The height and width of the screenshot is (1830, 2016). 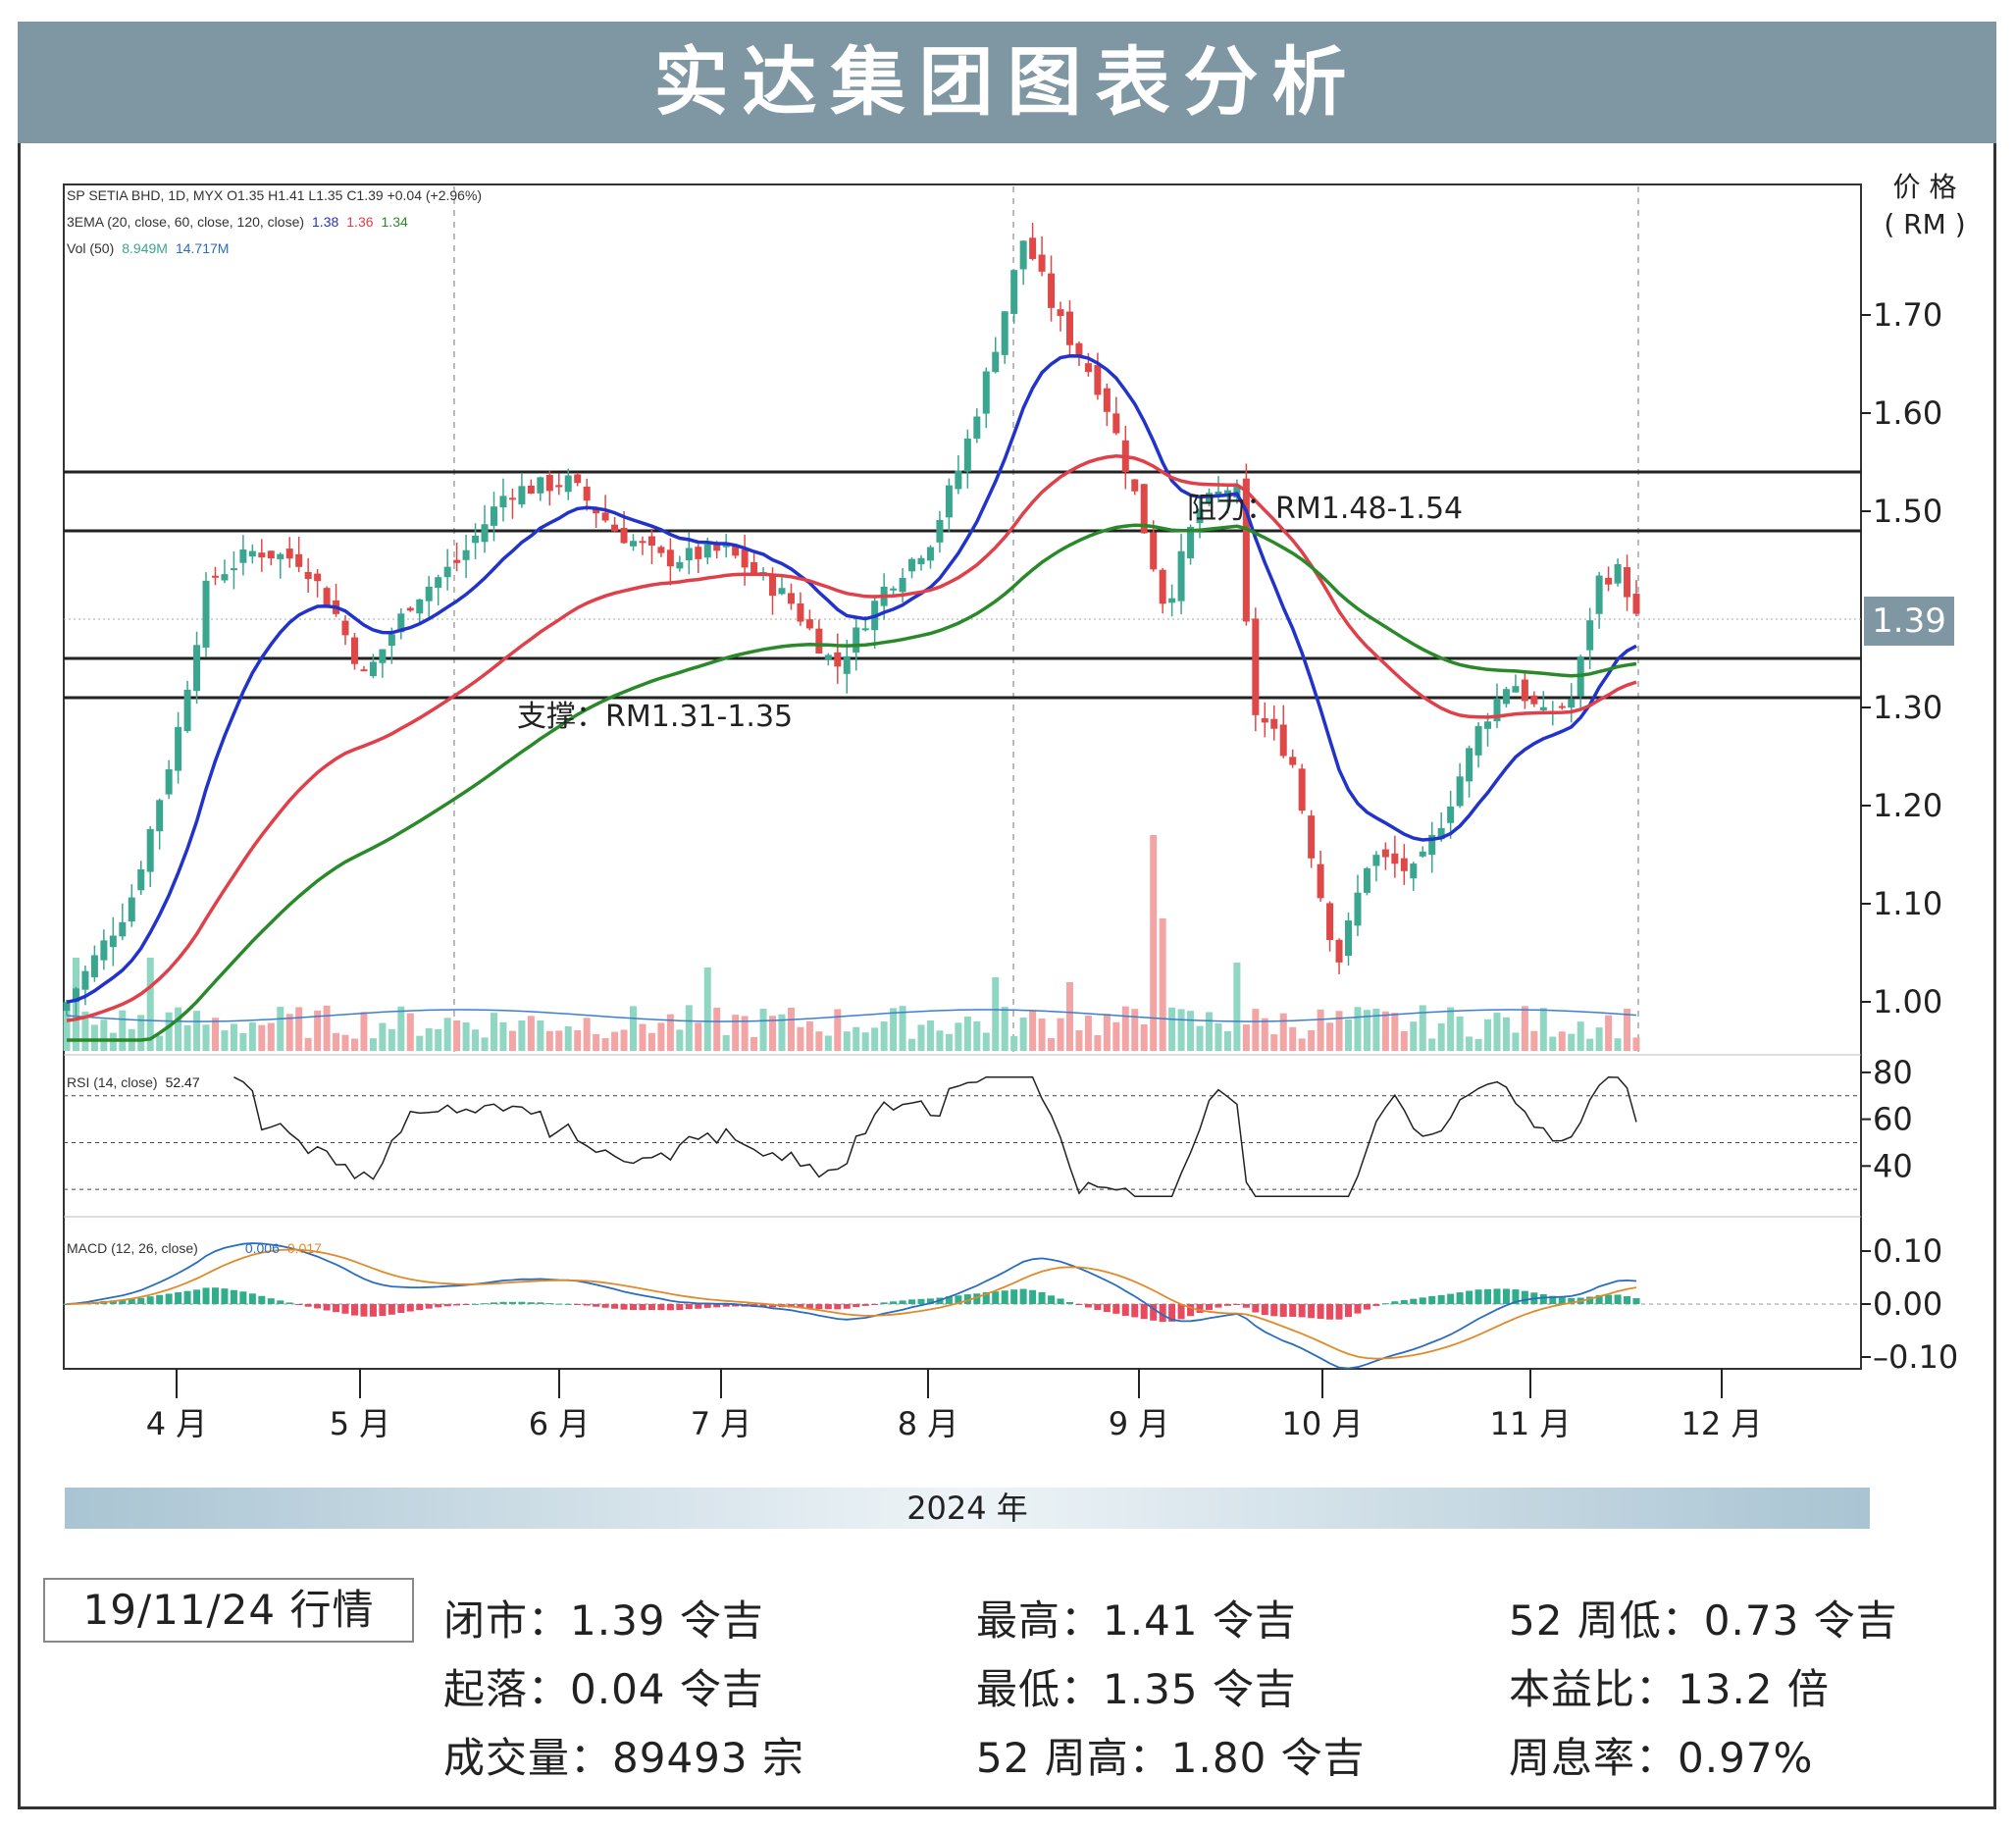 What do you see at coordinates (202, 248) in the screenshot?
I see `vol-value-2: 14.717M` at bounding box center [202, 248].